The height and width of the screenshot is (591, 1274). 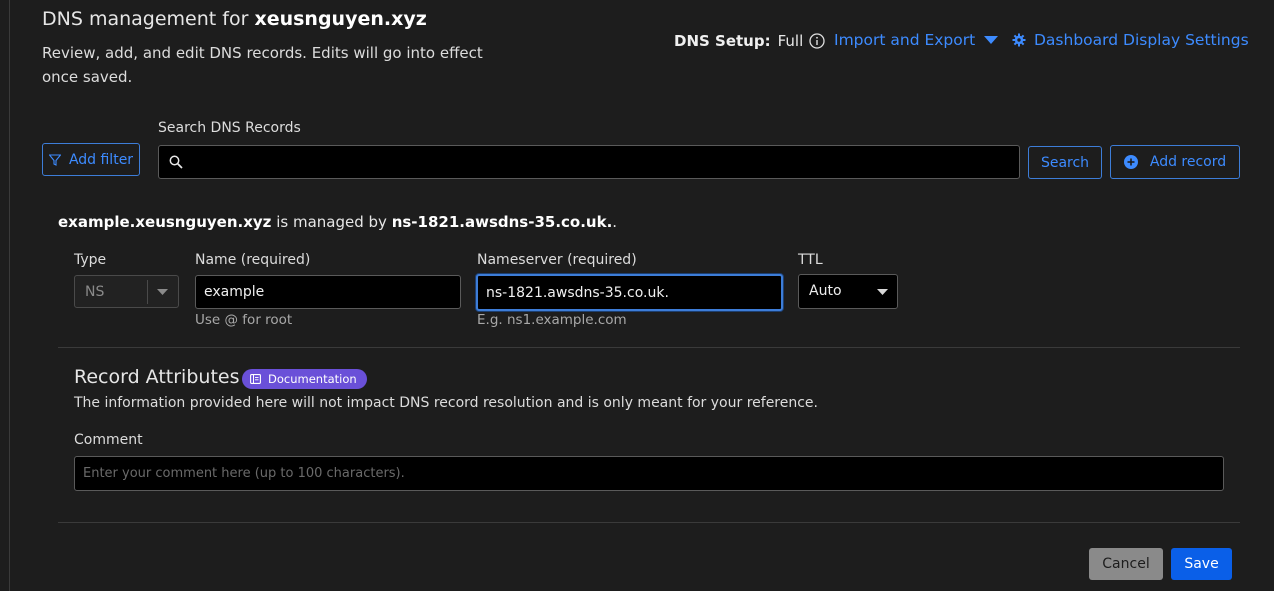 What do you see at coordinates (312, 379) in the screenshot?
I see `documentation-label: Documentation` at bounding box center [312, 379].